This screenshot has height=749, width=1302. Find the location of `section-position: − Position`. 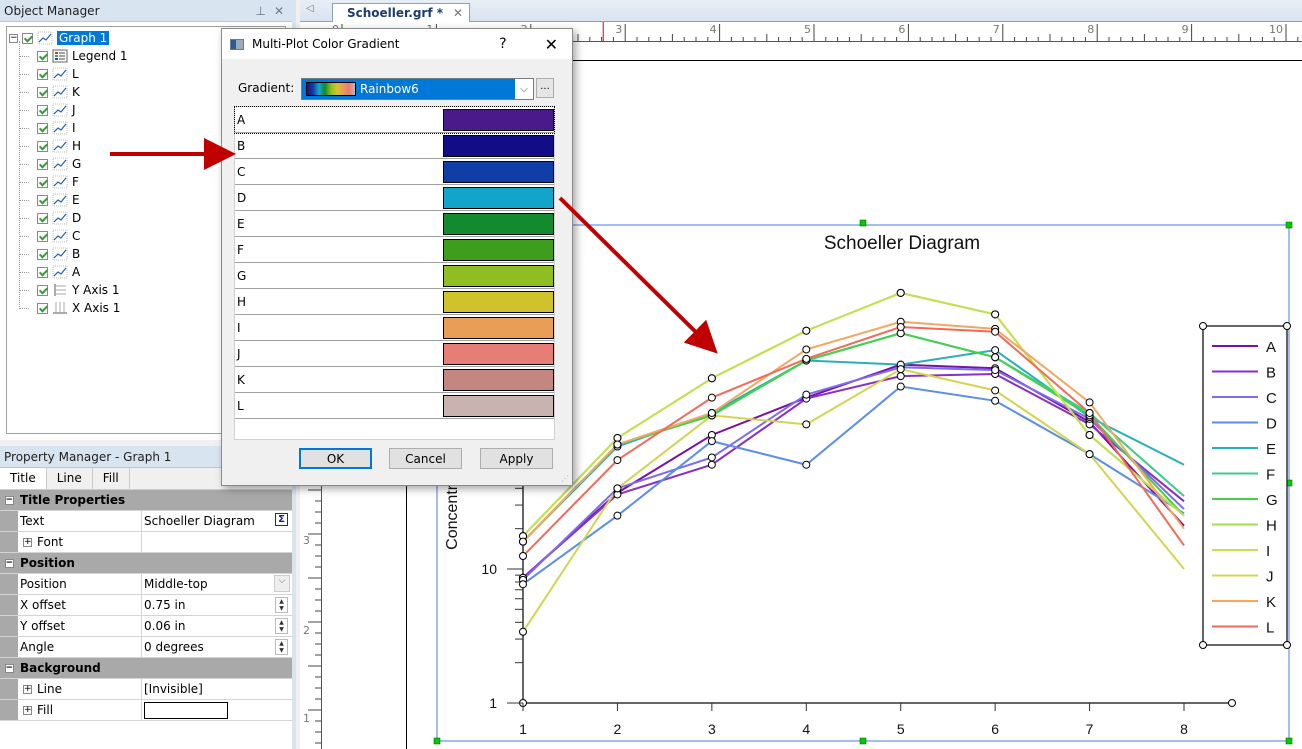

section-position: − Position is located at coordinates (146, 563).